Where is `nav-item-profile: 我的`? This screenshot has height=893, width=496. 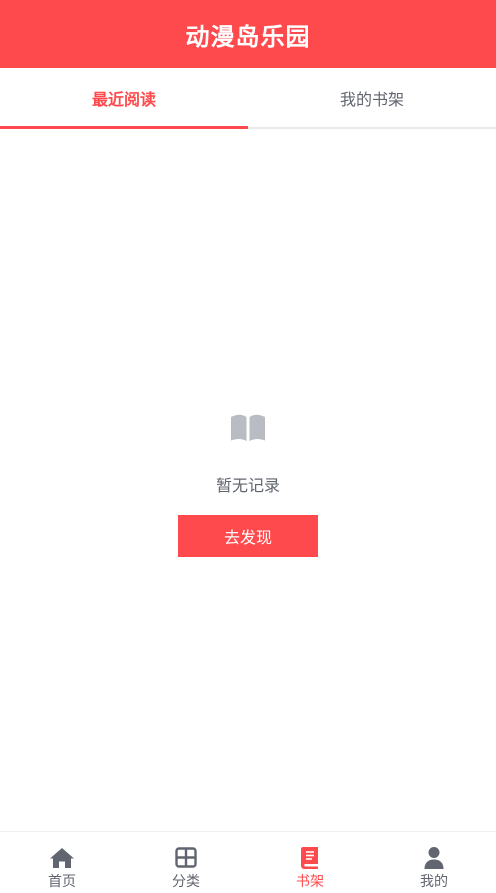
nav-item-profile: 我的 is located at coordinates (434, 862).